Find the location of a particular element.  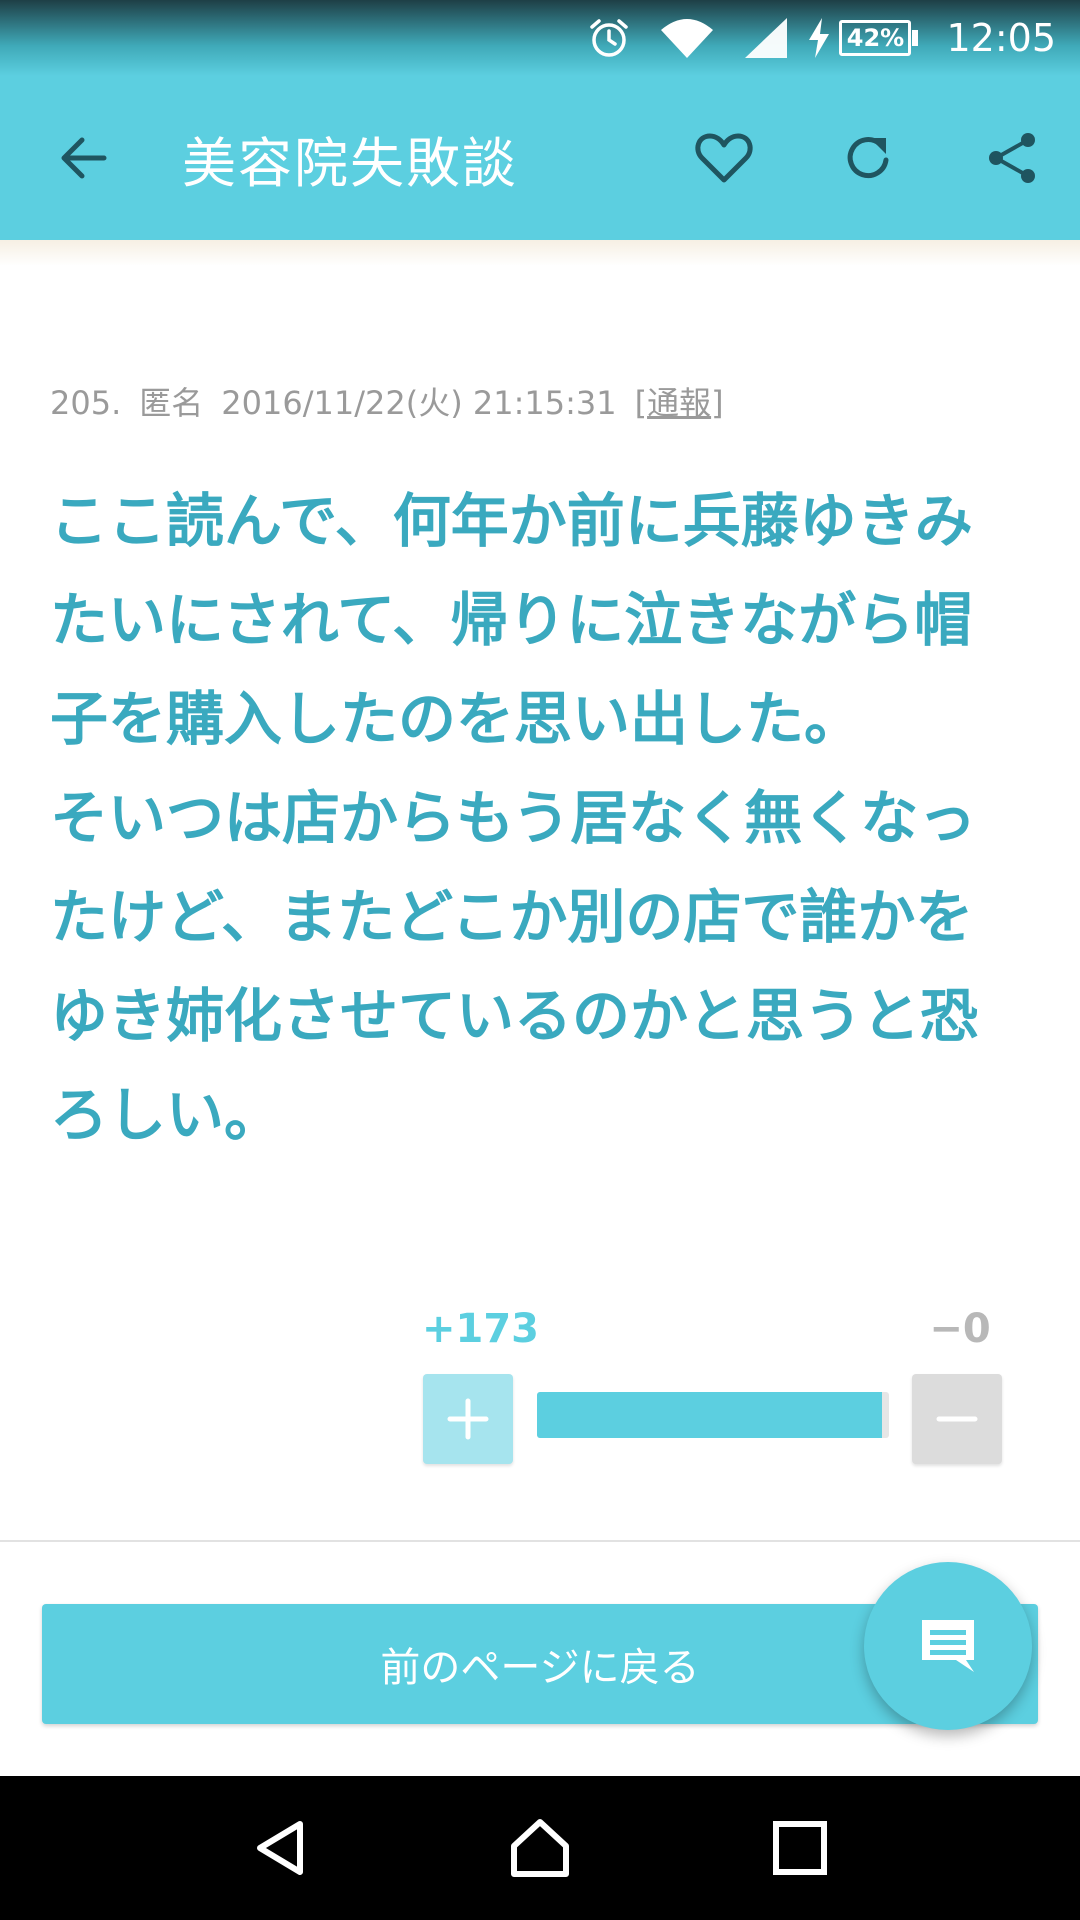

share-icon is located at coordinates (1012, 158).